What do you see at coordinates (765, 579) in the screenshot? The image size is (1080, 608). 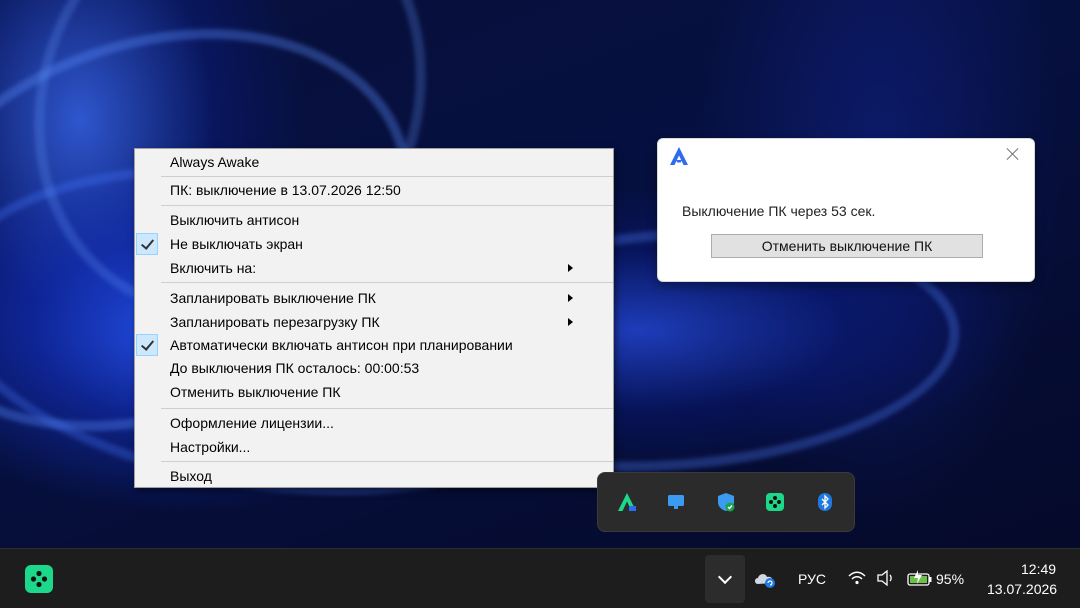 I see `onedrive-sync-icon` at bounding box center [765, 579].